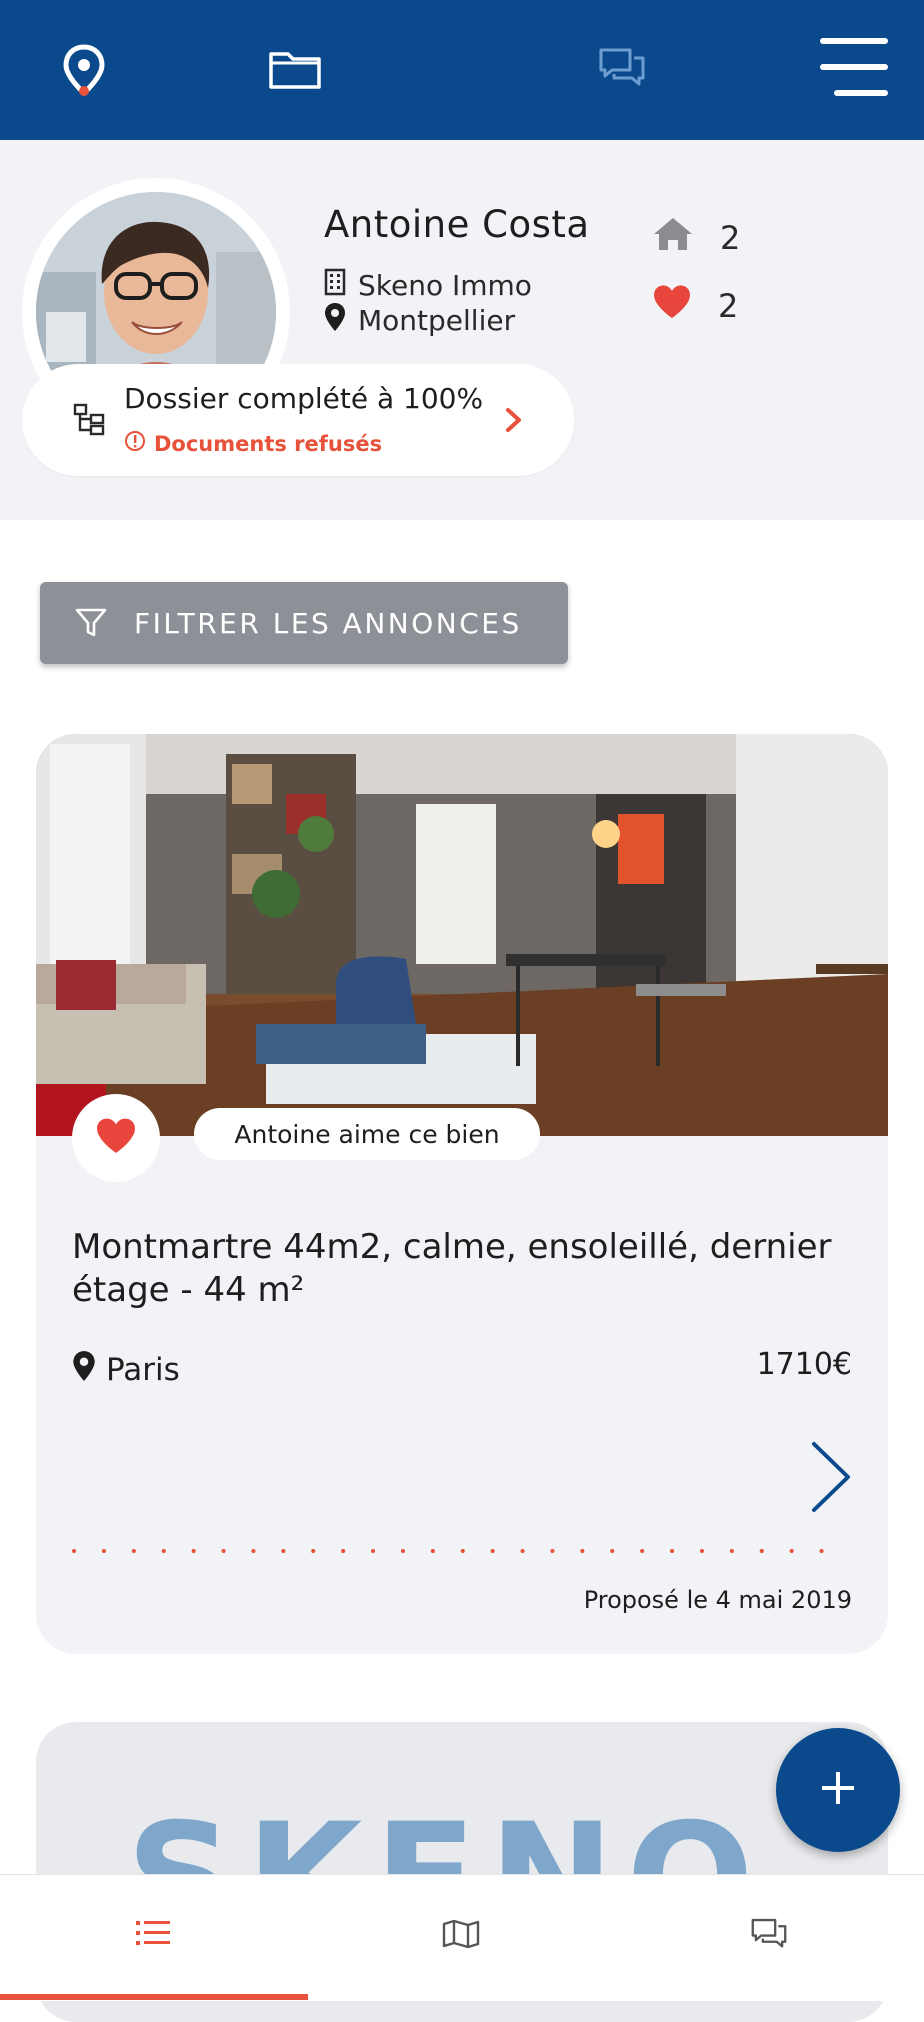 This screenshot has height=2022, width=924. What do you see at coordinates (462, 70) in the screenshot?
I see `top-app-bar` at bounding box center [462, 70].